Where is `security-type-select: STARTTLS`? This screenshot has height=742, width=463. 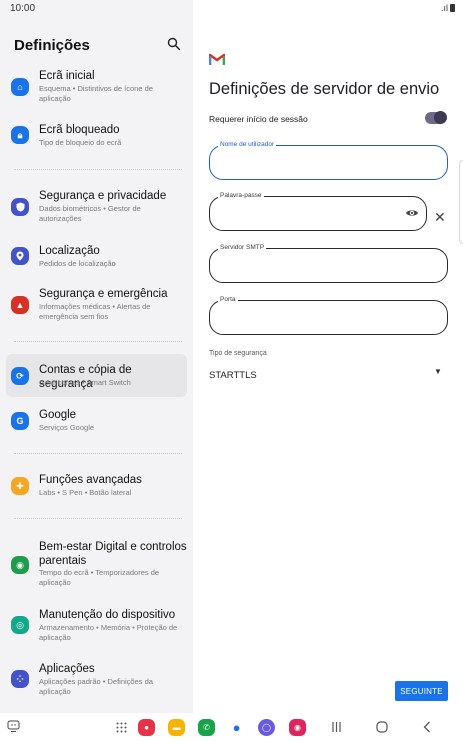 security-type-select: STARTTLS is located at coordinates (233, 375).